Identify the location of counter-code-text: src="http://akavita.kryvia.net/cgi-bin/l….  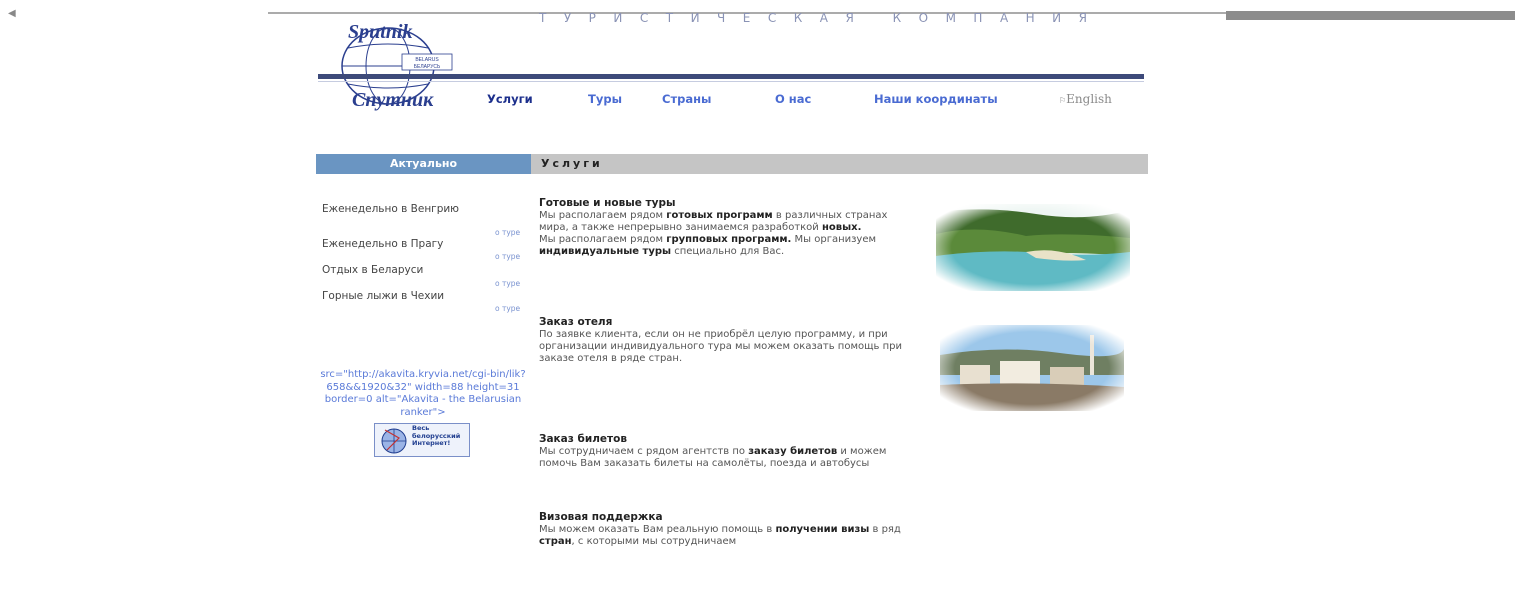
(423, 393).